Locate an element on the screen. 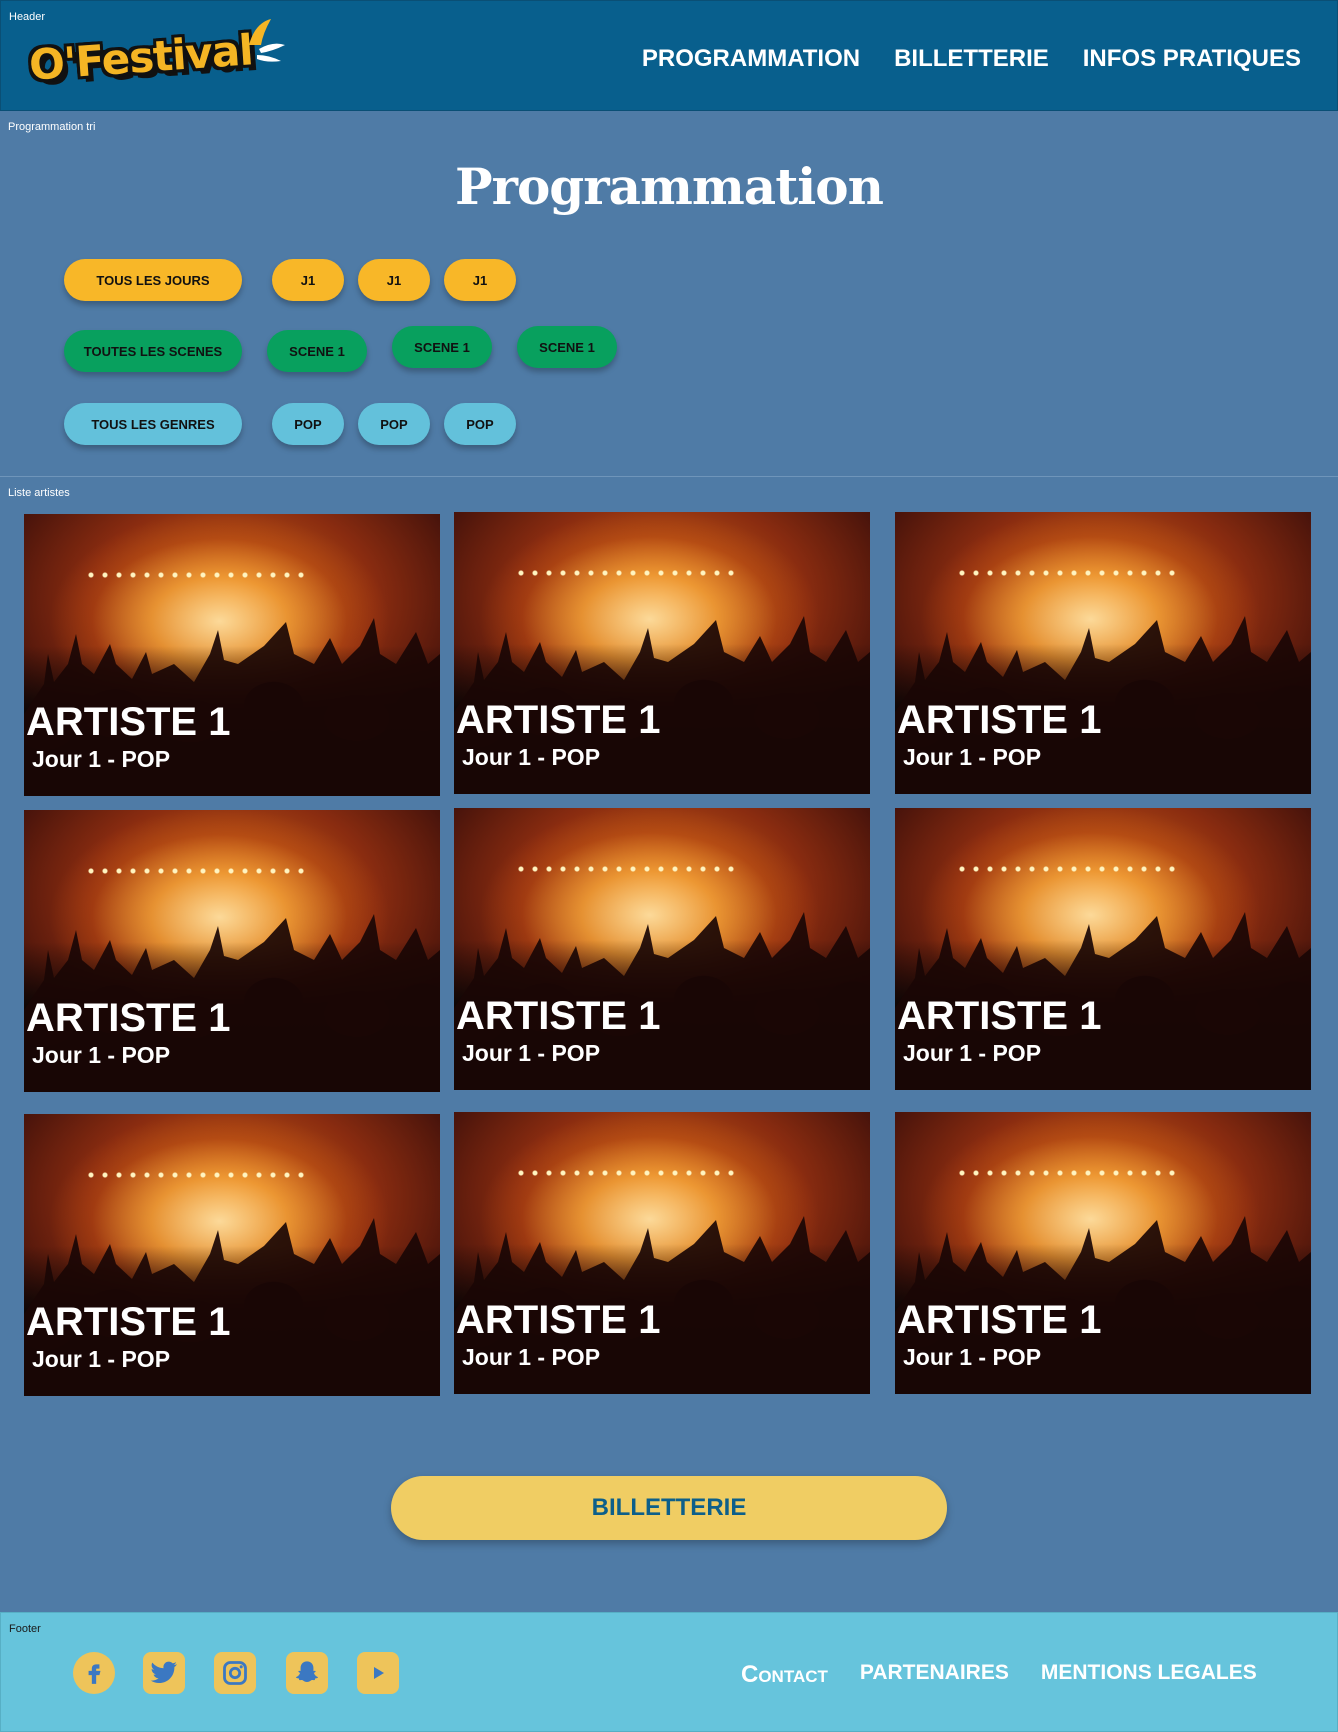 Image resolution: width=1338 pixels, height=1732 pixels. page-title: Programmation is located at coordinates (669, 186).